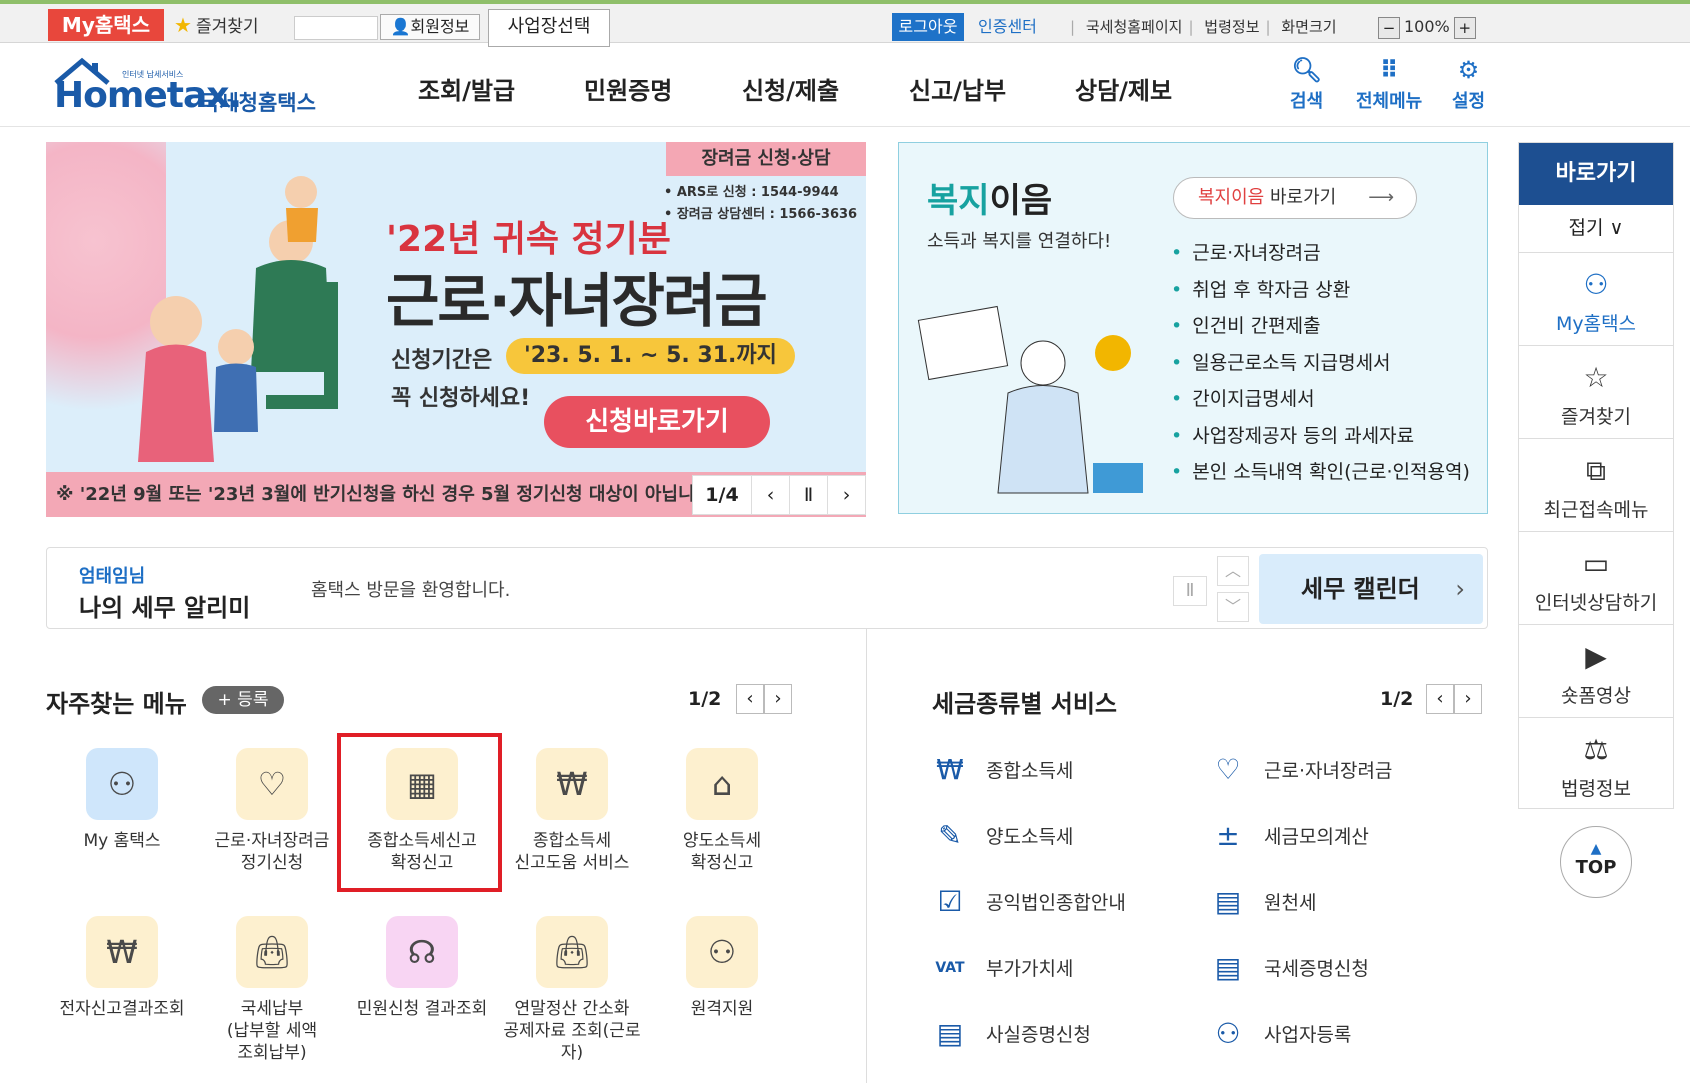 The width and height of the screenshot is (1690, 1083). I want to click on quick-favorites: ☆ 즐겨찾기, so click(1596, 392).